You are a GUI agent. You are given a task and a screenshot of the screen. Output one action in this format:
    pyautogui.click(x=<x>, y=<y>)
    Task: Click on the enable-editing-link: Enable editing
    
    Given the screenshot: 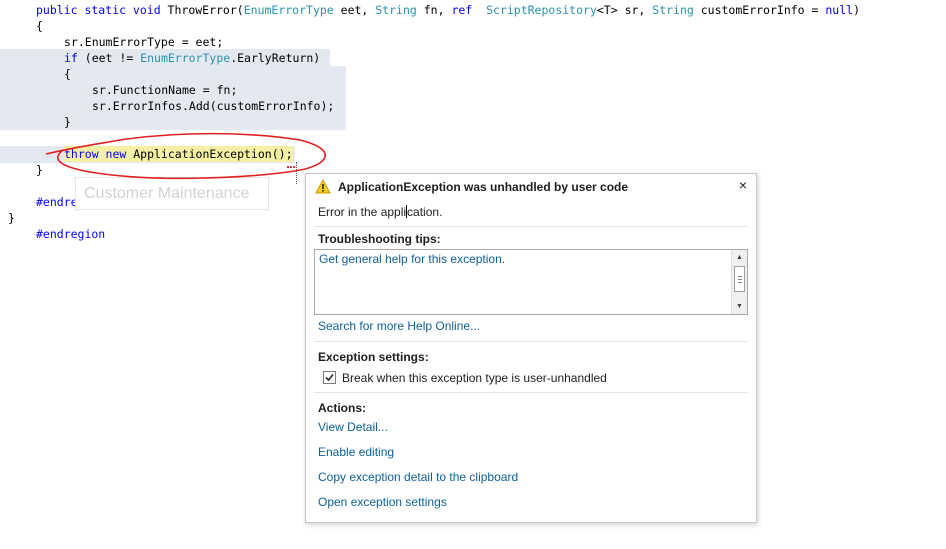 What is the action you would take?
    pyautogui.click(x=356, y=452)
    